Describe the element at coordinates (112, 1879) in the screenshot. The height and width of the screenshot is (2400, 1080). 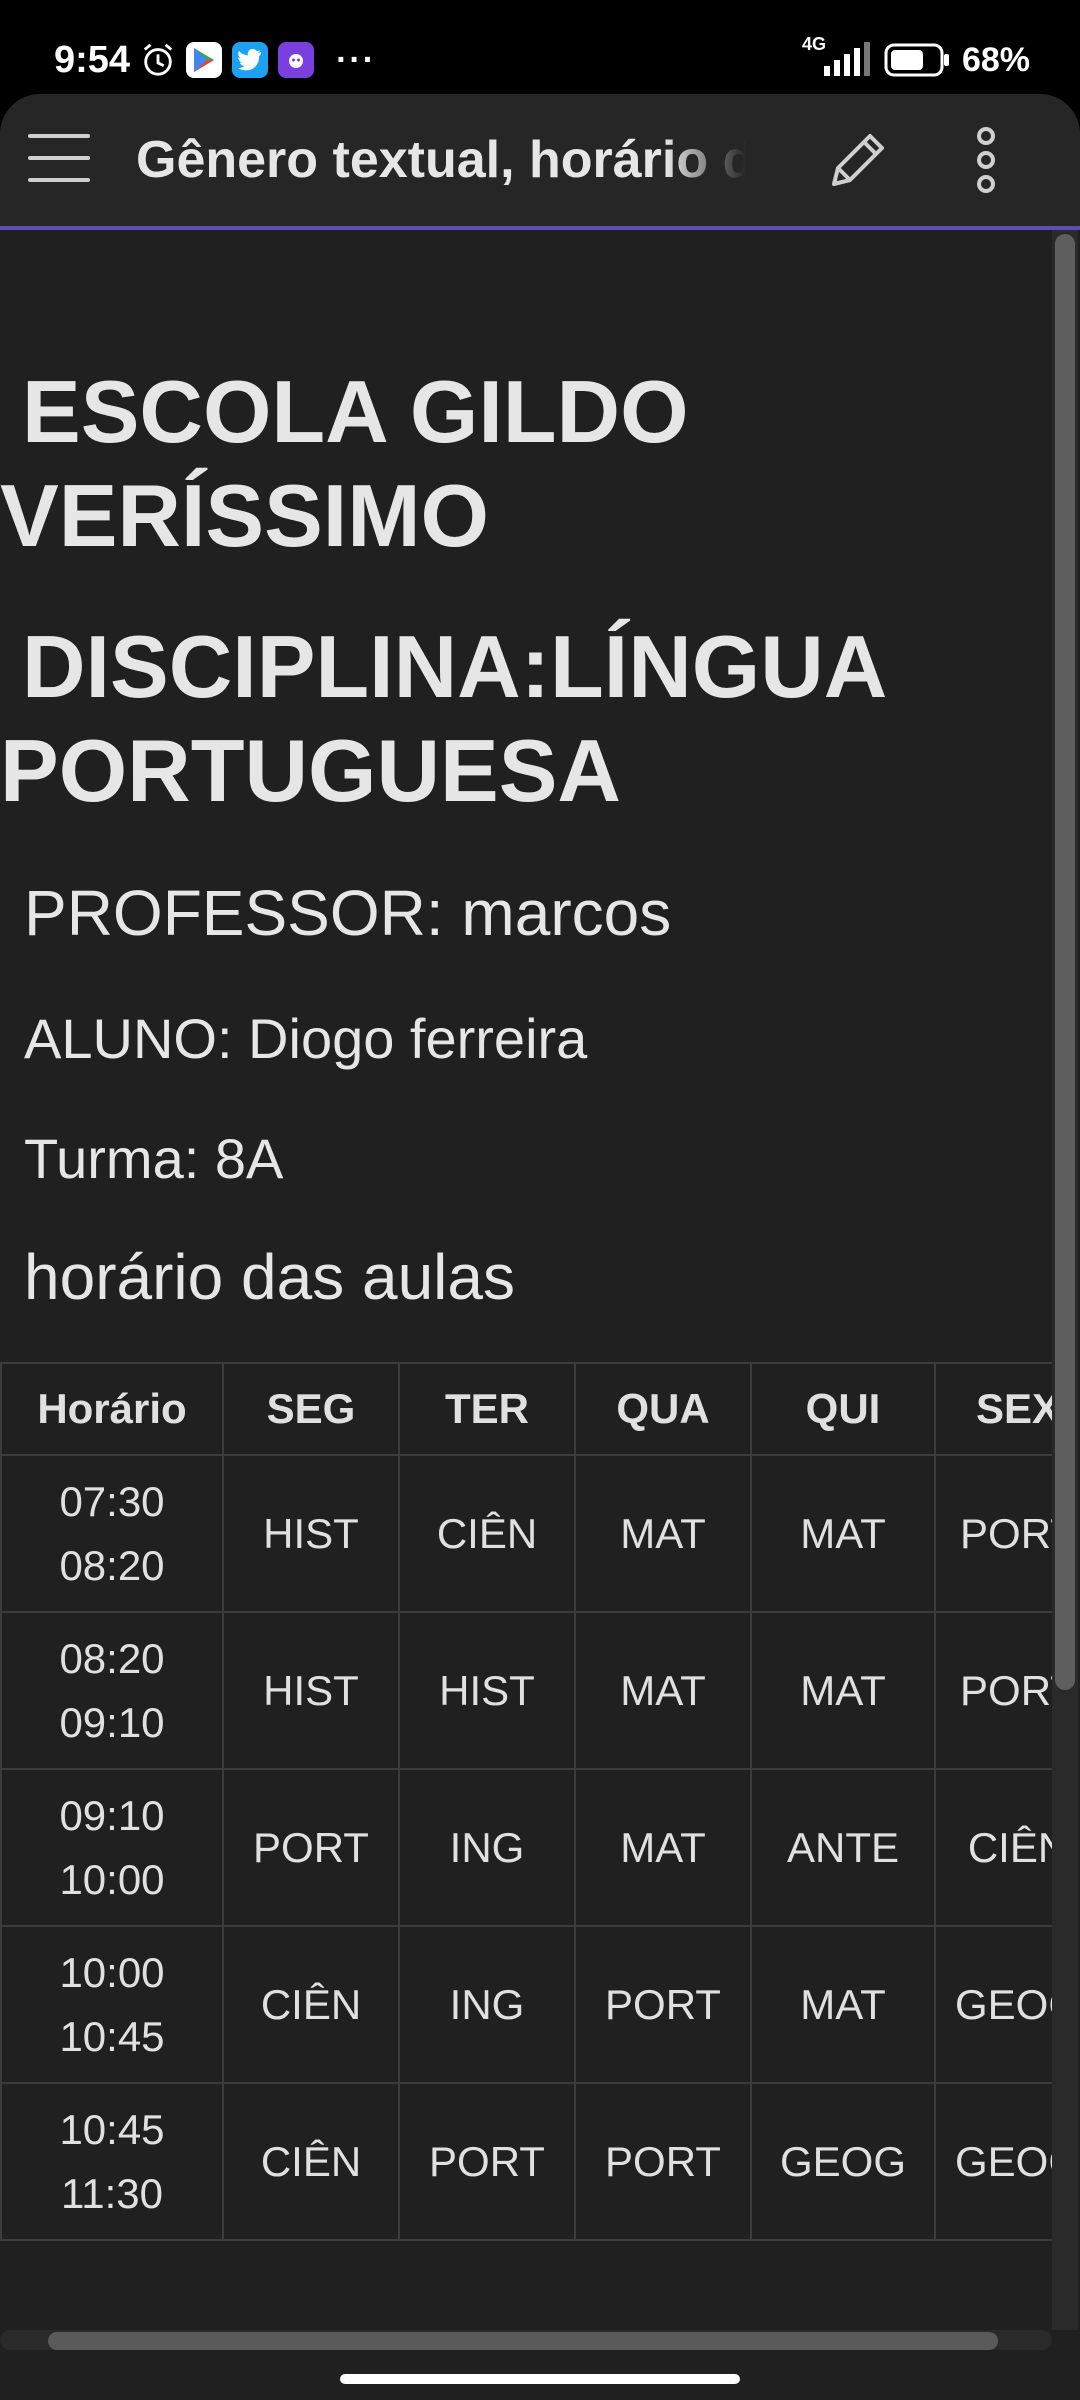
I see `time-end: 10:00` at that location.